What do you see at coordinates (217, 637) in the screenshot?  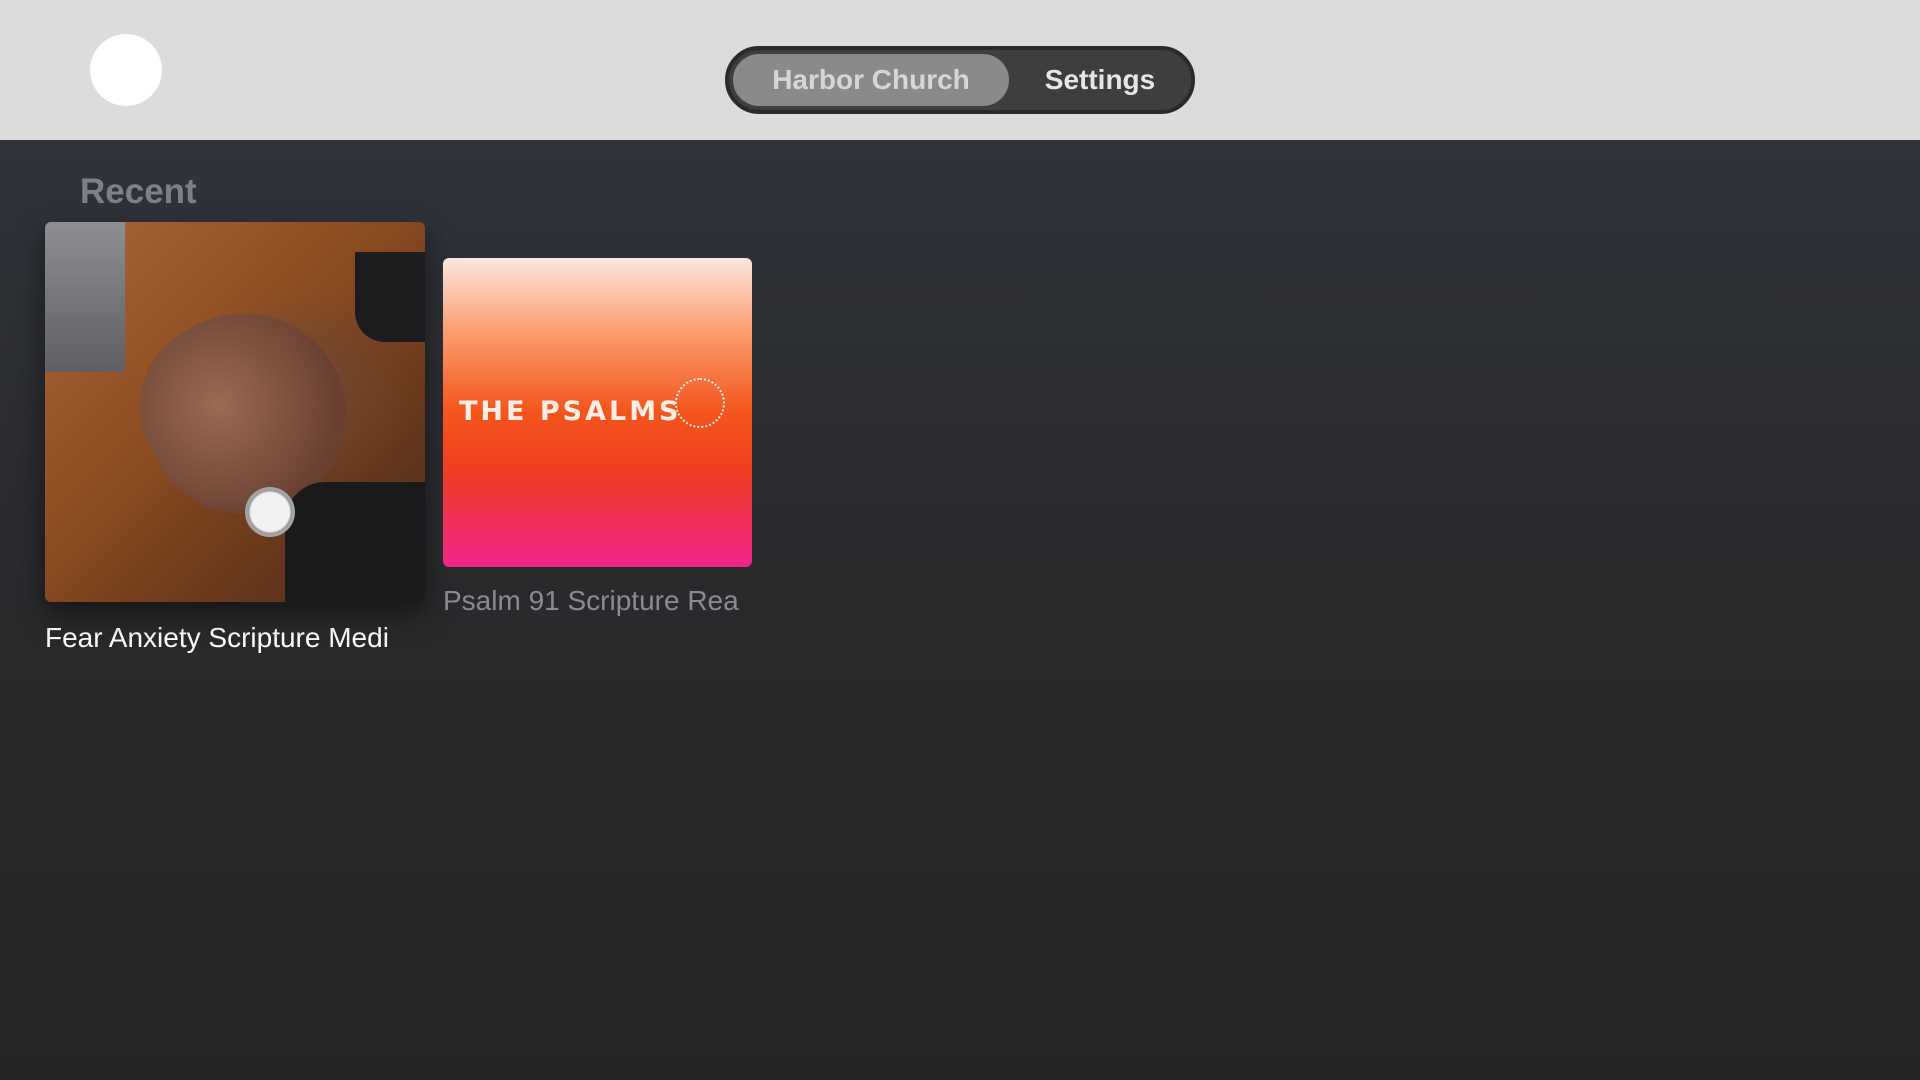 I see `media-title: Fear Anxiety Scripture Medi` at bounding box center [217, 637].